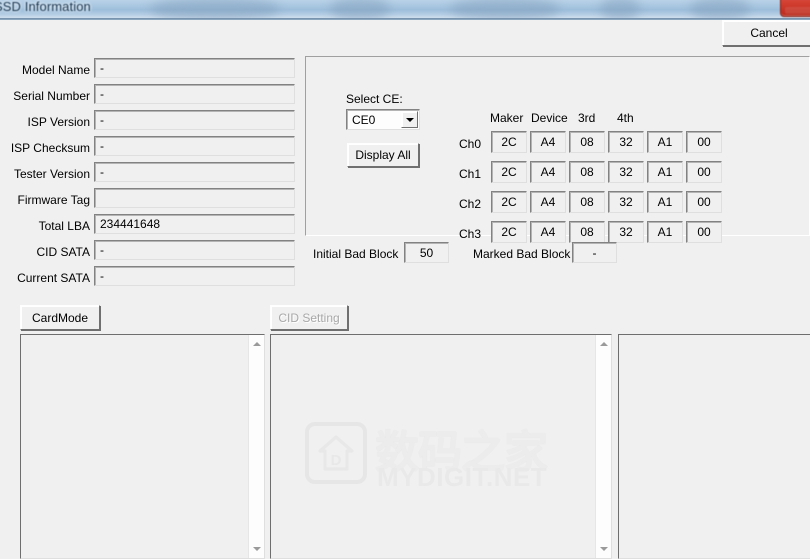  Describe the element at coordinates (507, 118) in the screenshot. I see `ce-column-header-maker: Maker` at that location.